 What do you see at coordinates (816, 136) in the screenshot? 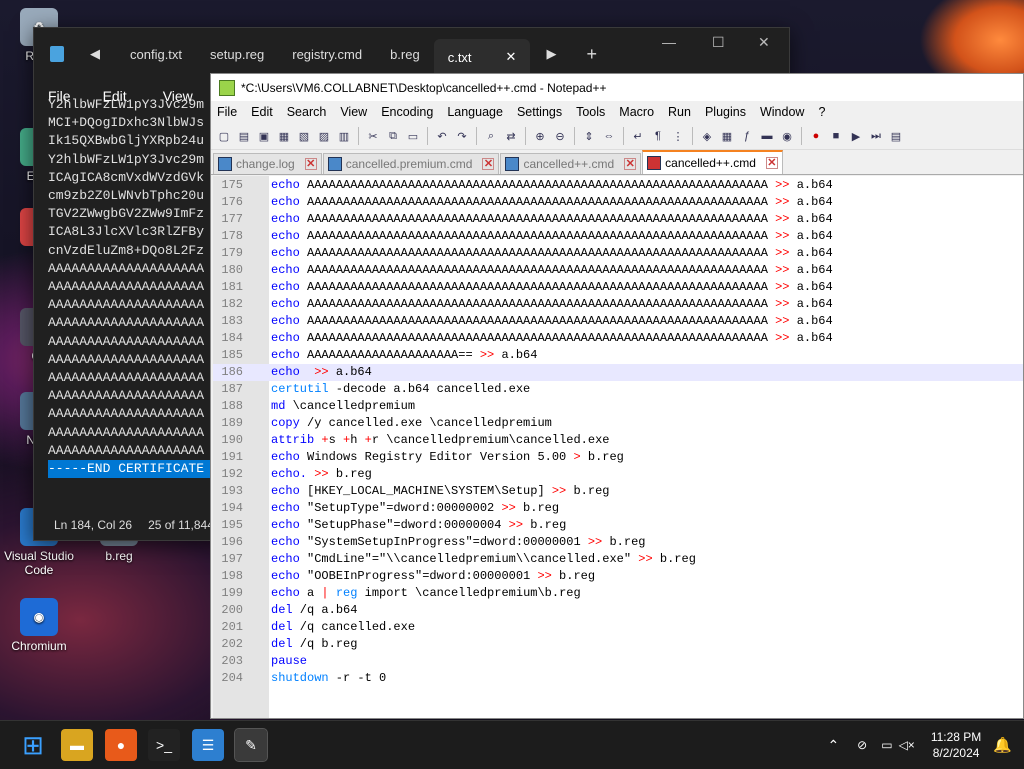
I see `record-macro-icon: ●` at bounding box center [816, 136].